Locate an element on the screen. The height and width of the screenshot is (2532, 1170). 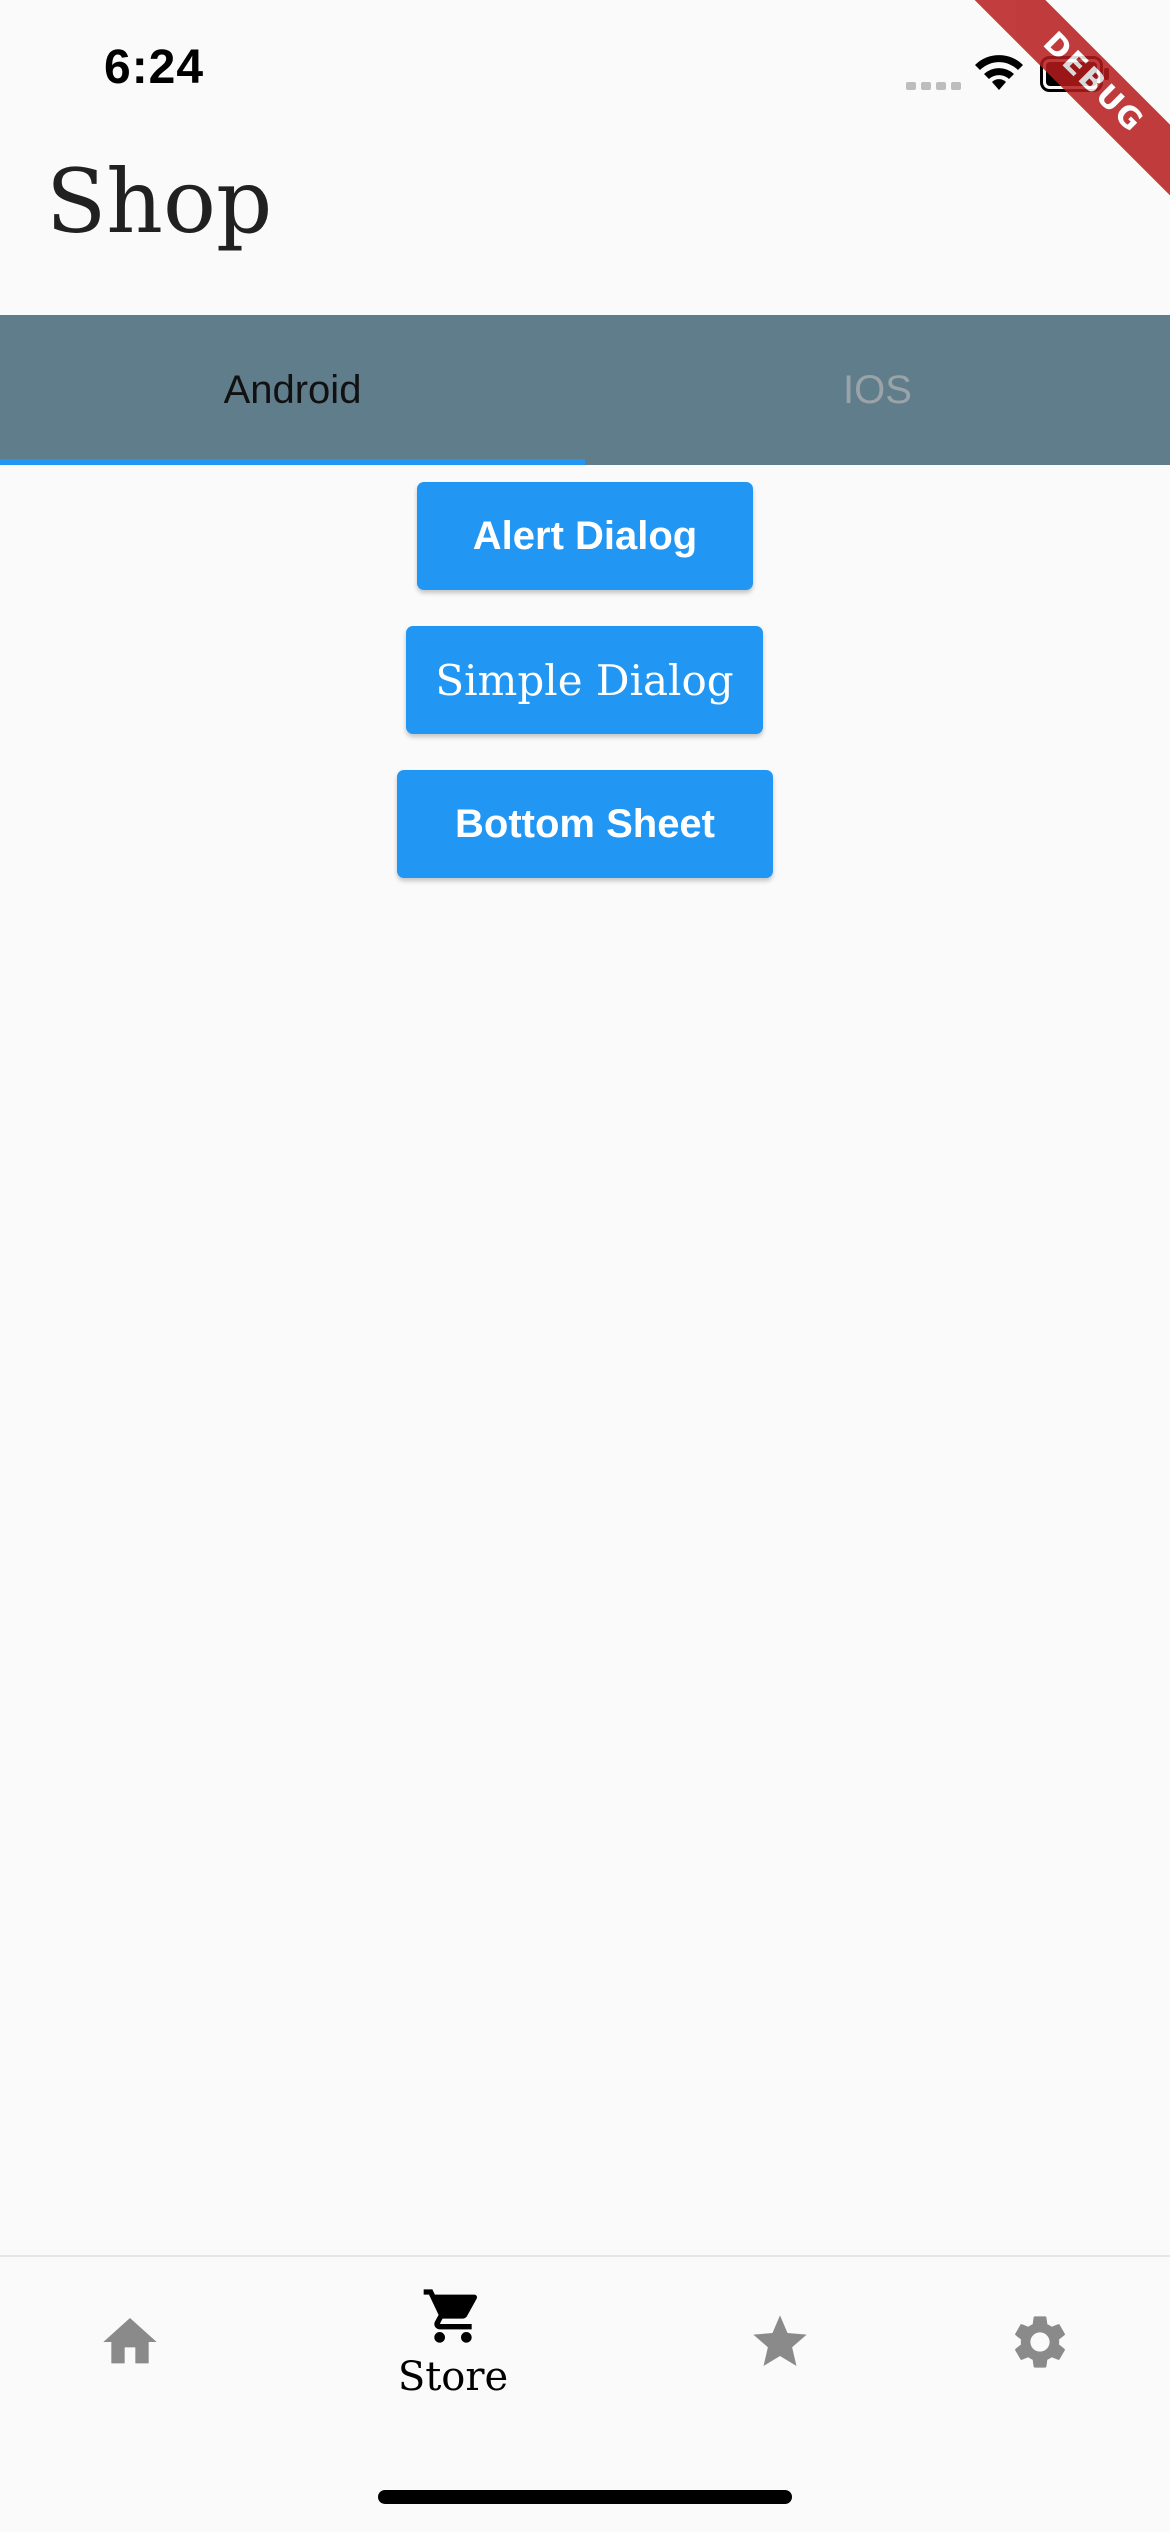
cellular-signal-icon is located at coordinates (933, 86).